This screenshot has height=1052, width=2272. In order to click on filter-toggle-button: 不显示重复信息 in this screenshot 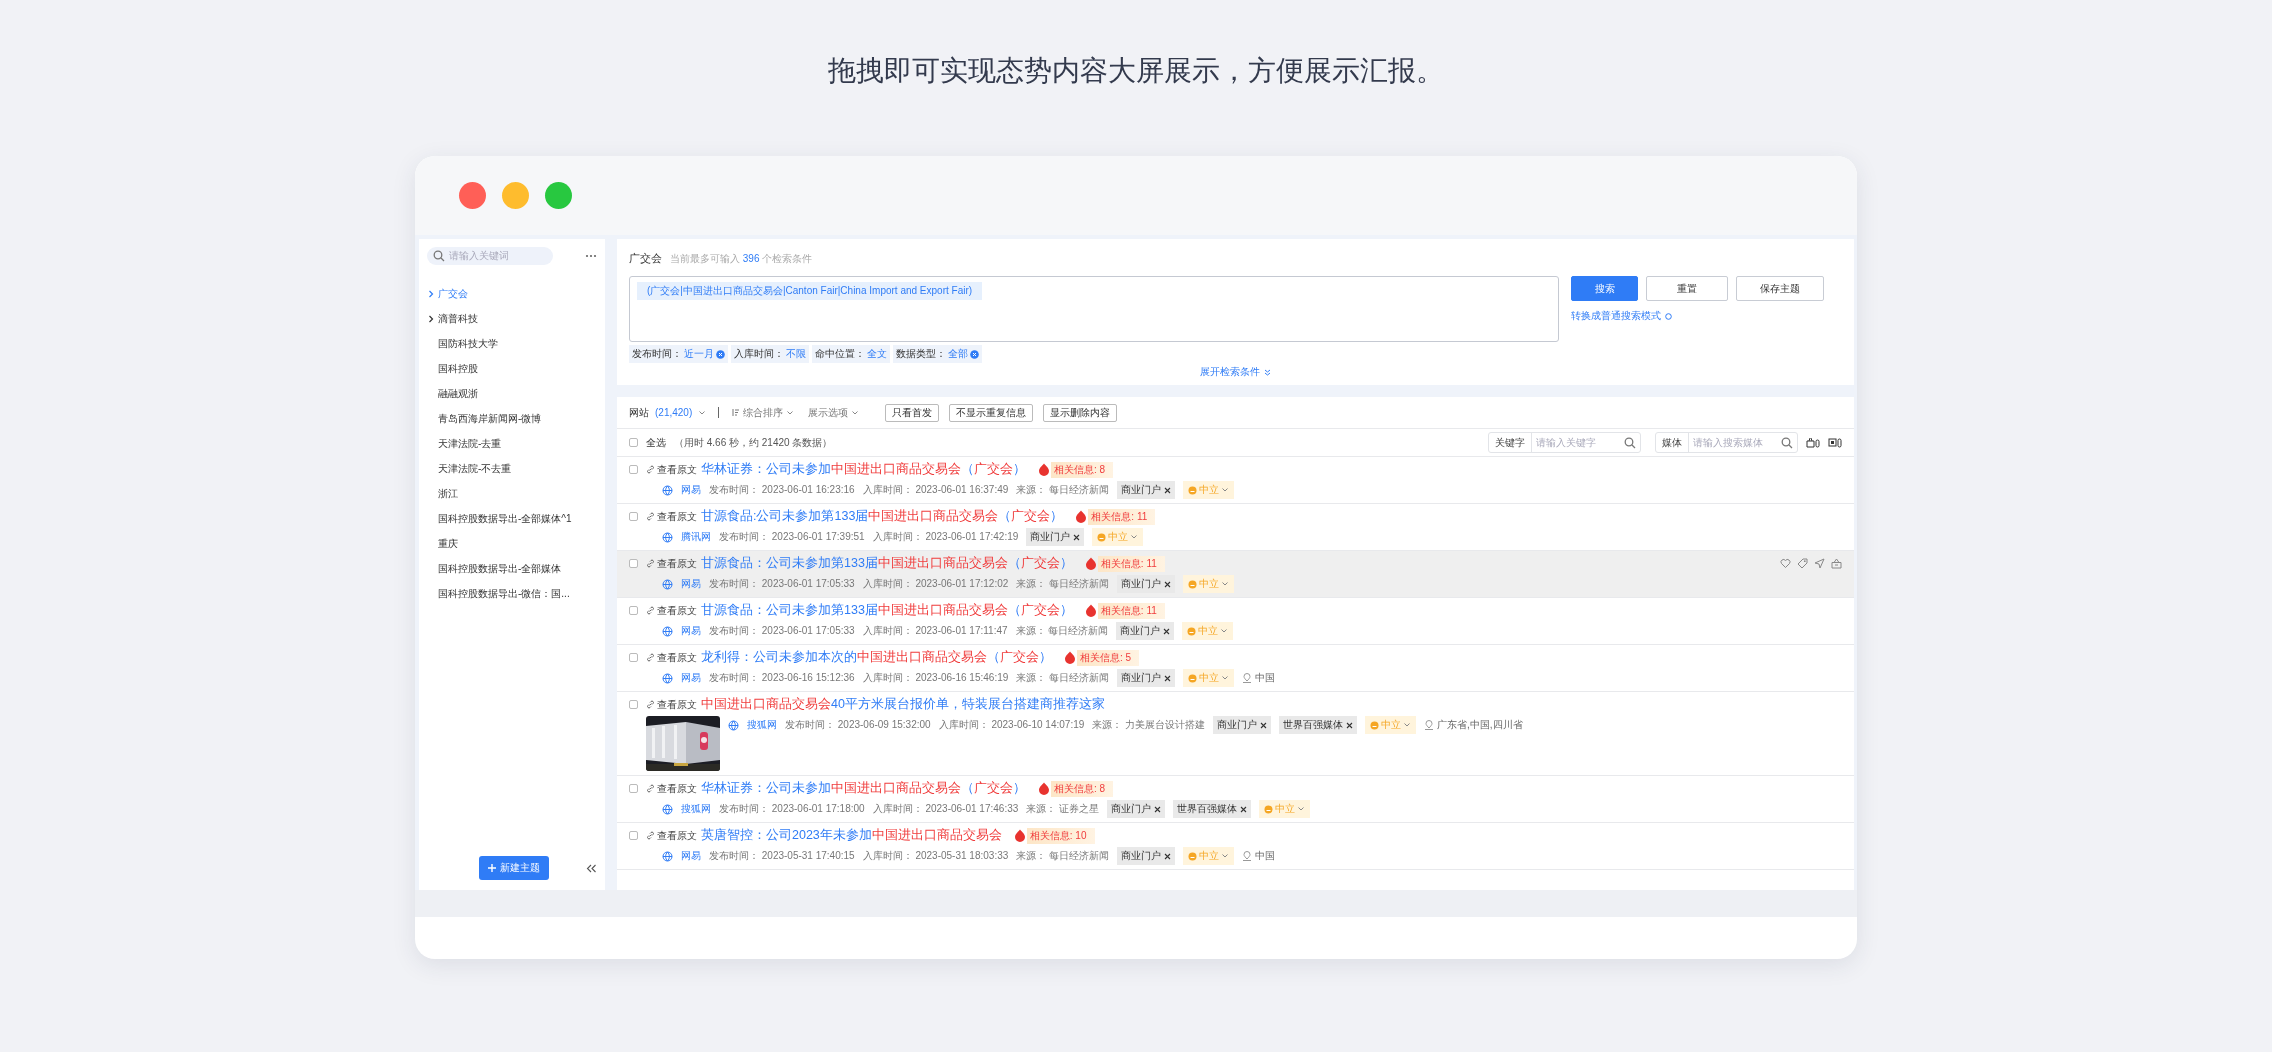, I will do `click(991, 412)`.